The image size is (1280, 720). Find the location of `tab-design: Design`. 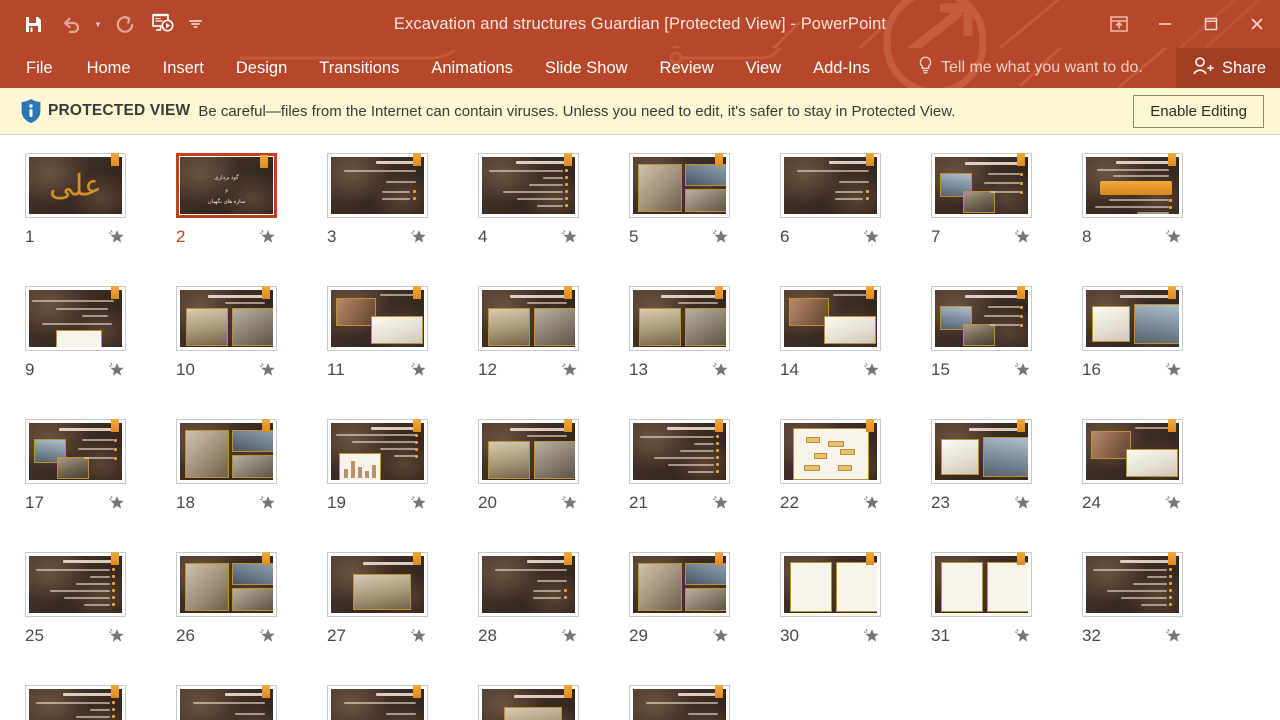

tab-design: Design is located at coordinates (261, 68).